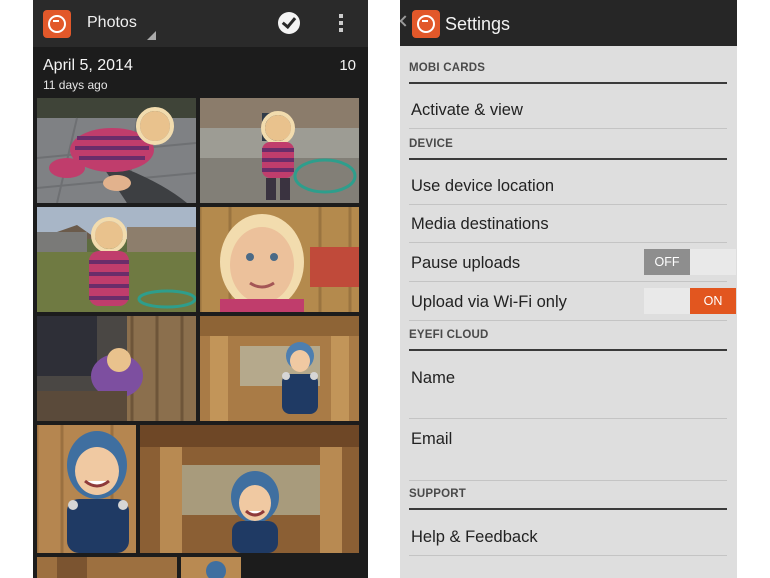 Image resolution: width=770 pixels, height=578 pixels. I want to click on photo-group-relative-date: 11 days ago, so click(75, 85).